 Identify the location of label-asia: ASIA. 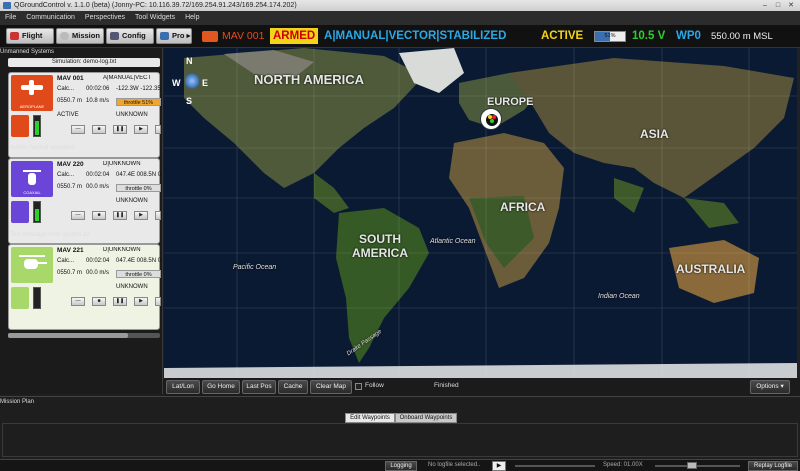
(654, 134).